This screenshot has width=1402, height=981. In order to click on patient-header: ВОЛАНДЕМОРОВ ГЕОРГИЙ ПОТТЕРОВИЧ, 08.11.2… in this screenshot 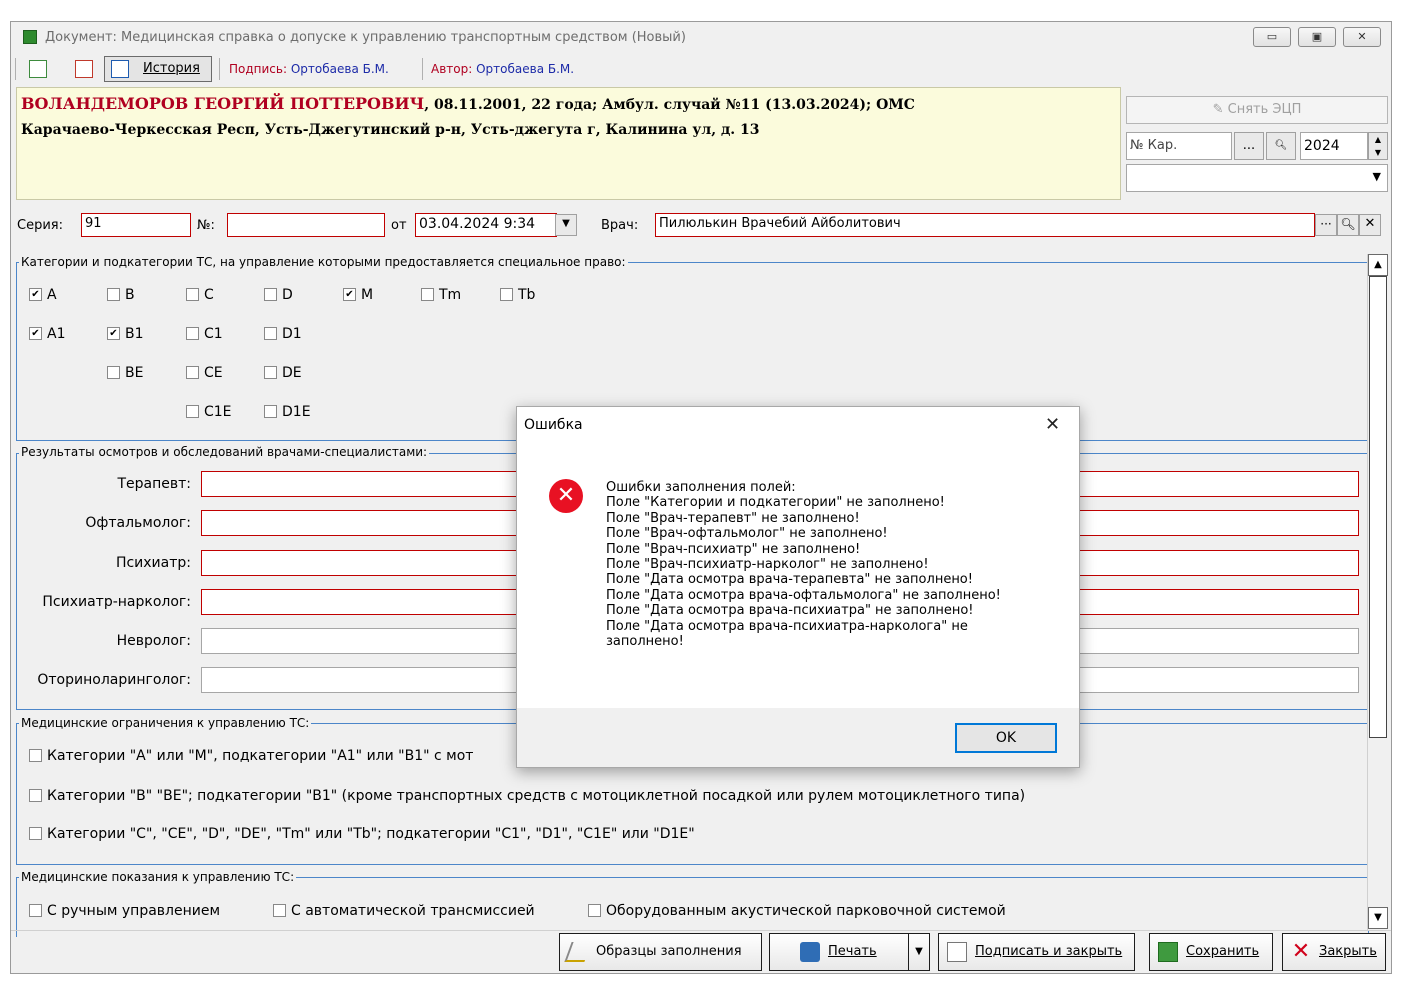, I will do `click(468, 103)`.